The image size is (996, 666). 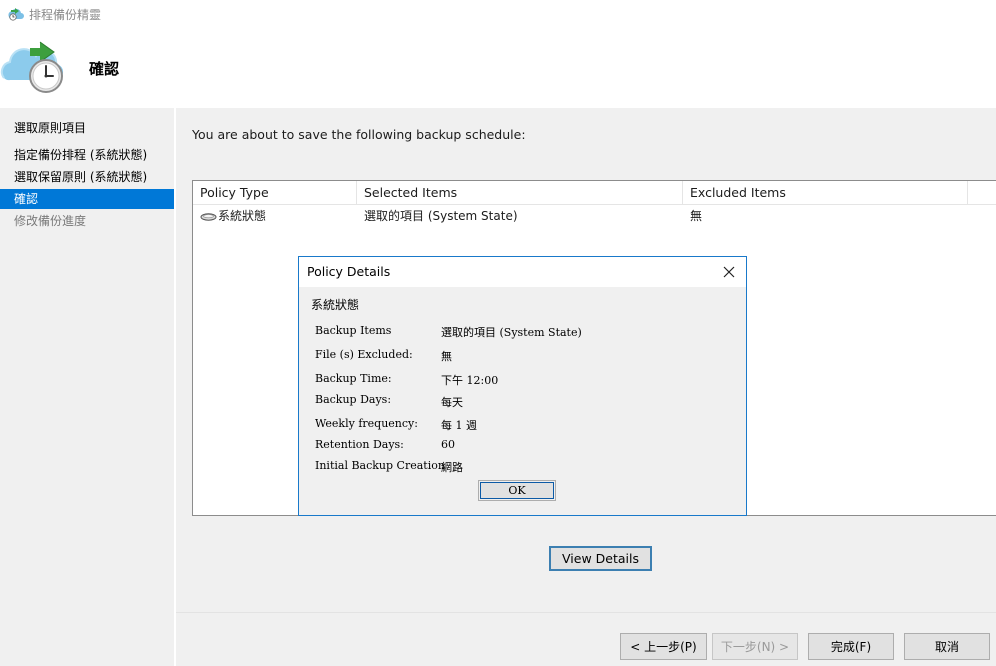 What do you see at coordinates (947, 646) in the screenshot?
I see `cancel-button: 取消` at bounding box center [947, 646].